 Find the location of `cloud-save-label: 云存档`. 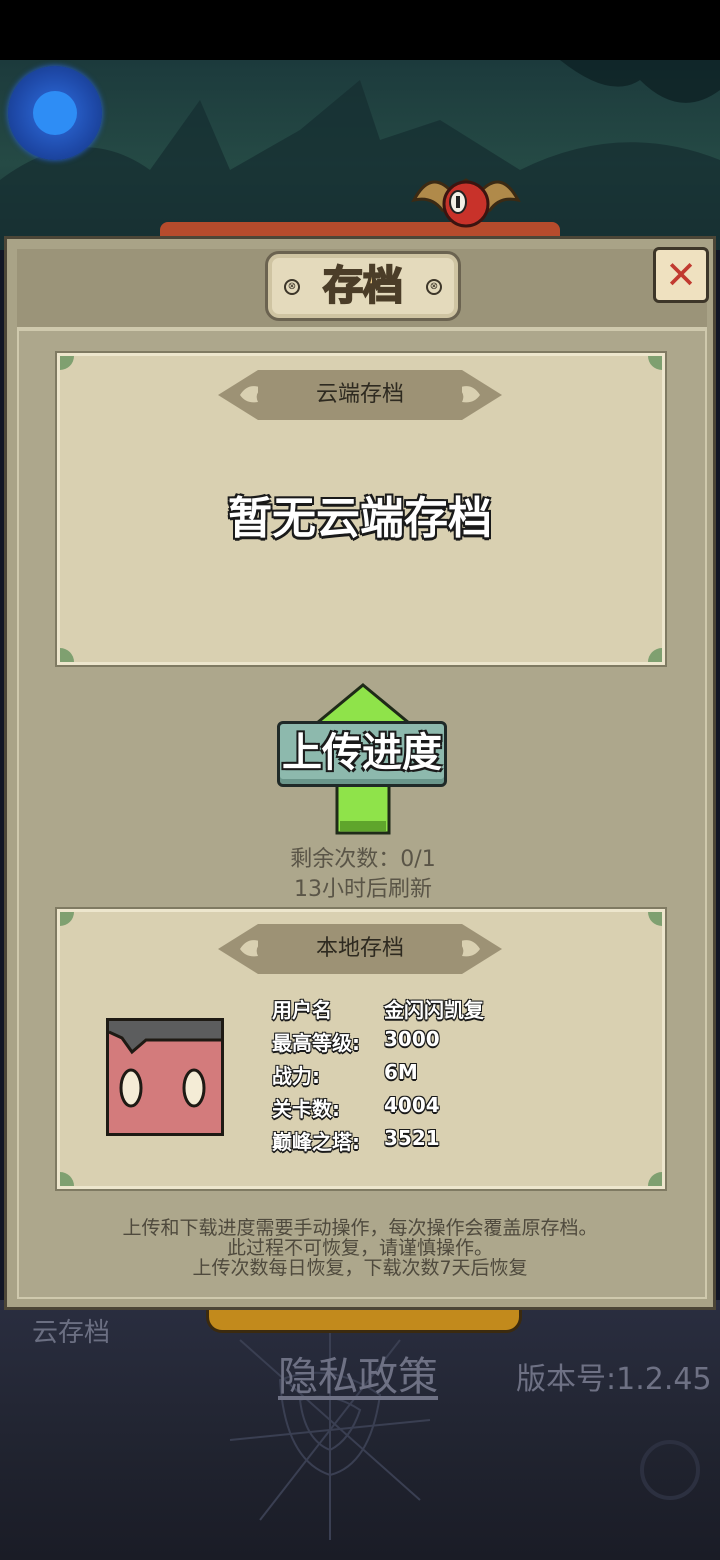

cloud-save-label: 云存档 is located at coordinates (71, 1333).